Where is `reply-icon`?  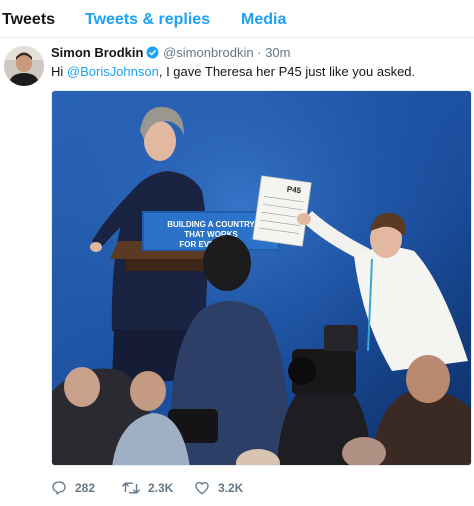
reply-icon is located at coordinates (59, 488).